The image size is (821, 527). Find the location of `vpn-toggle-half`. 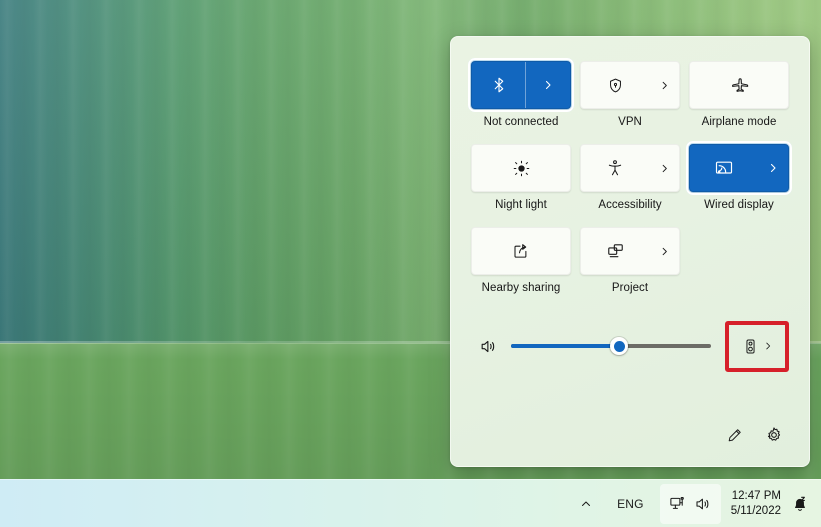

vpn-toggle-half is located at coordinates (615, 85).